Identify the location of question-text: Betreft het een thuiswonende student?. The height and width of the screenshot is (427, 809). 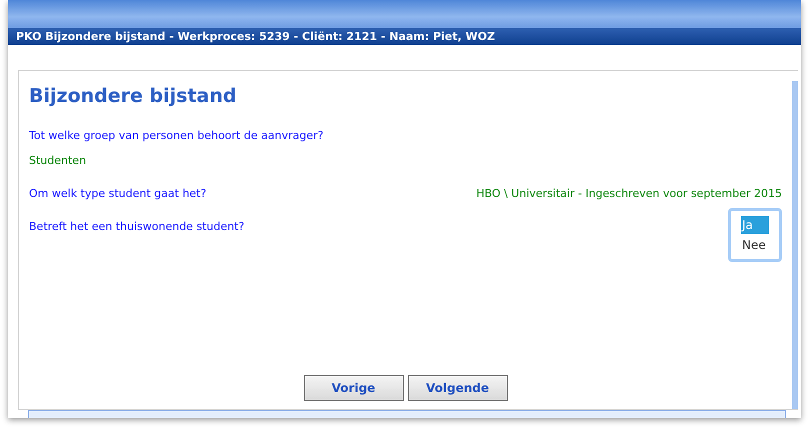
(136, 226).